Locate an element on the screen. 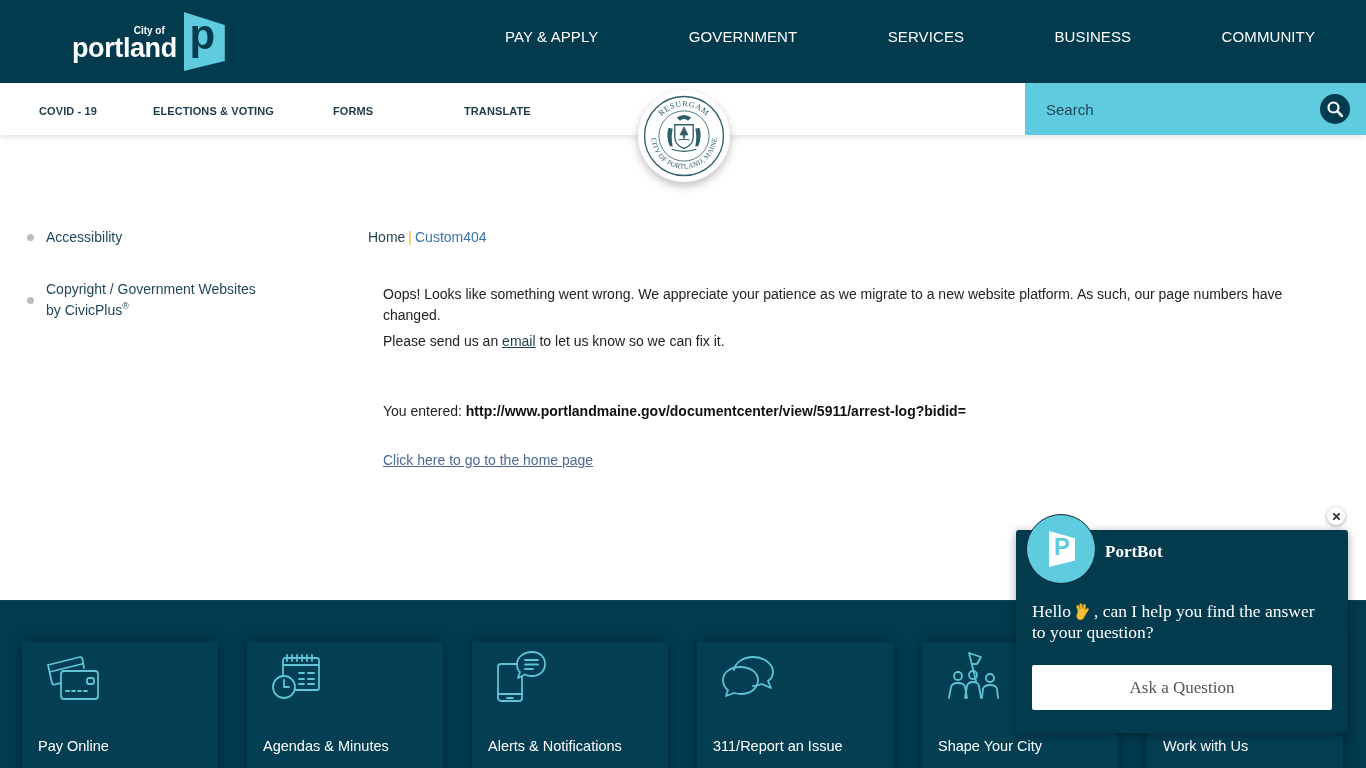 Image resolution: width=1366 pixels, height=768 pixels. phone-chat-icon is located at coordinates (521, 676).